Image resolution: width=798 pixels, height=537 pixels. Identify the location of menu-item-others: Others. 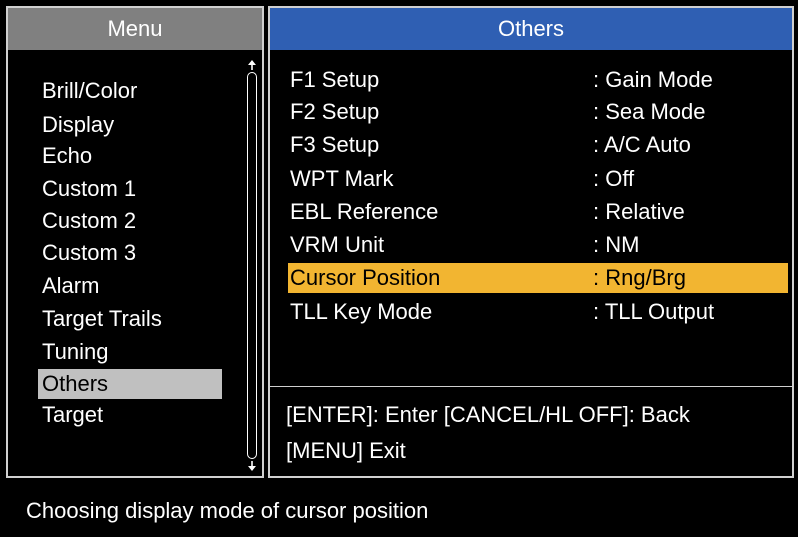
(130, 384).